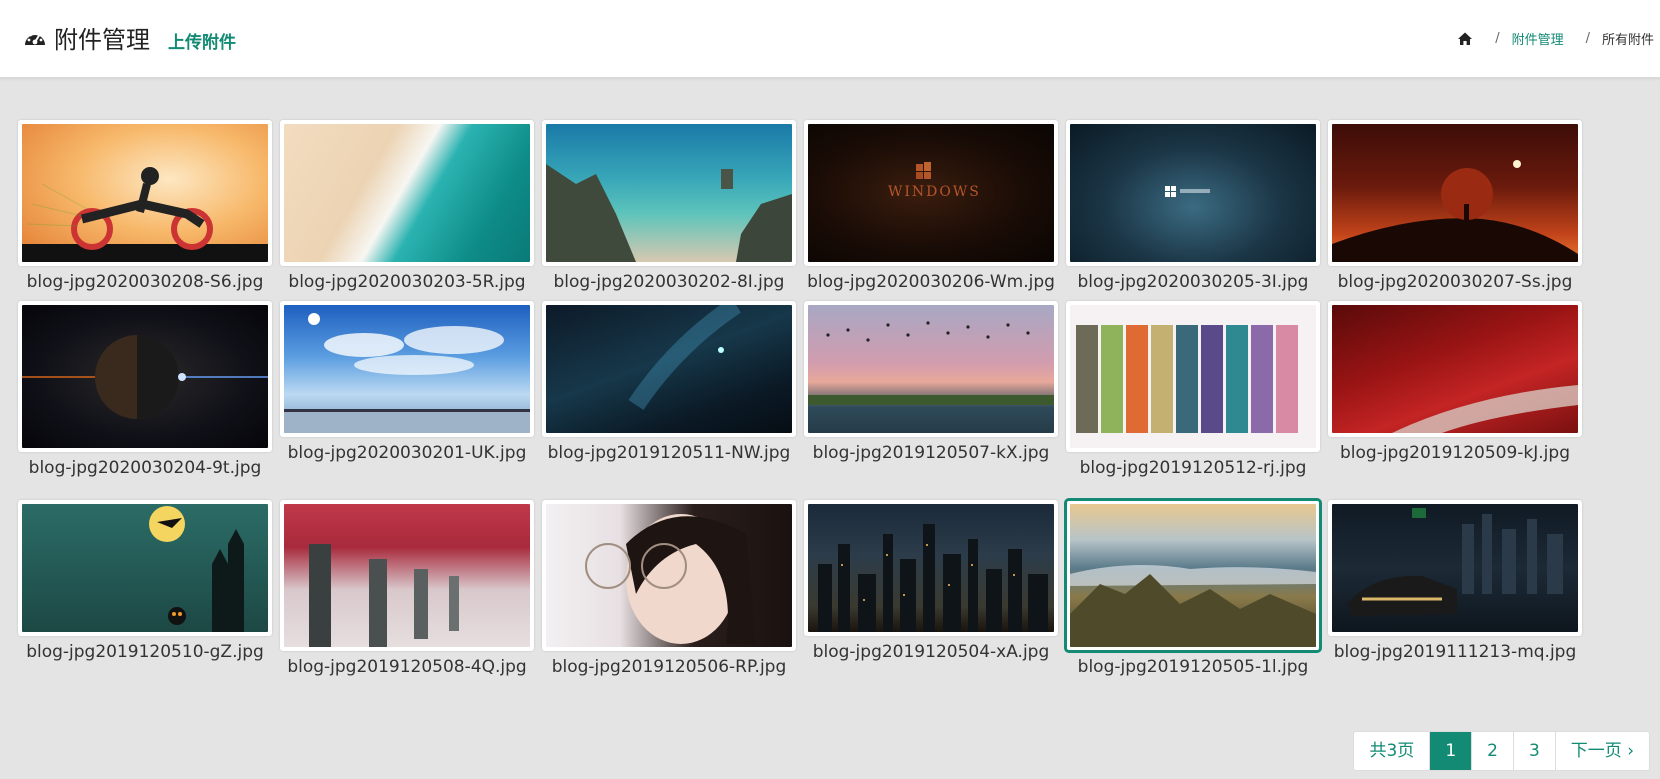 Image resolution: width=1660 pixels, height=779 pixels. I want to click on attachment-filename: blog-jpg2020030201-UK.jpg, so click(407, 453).